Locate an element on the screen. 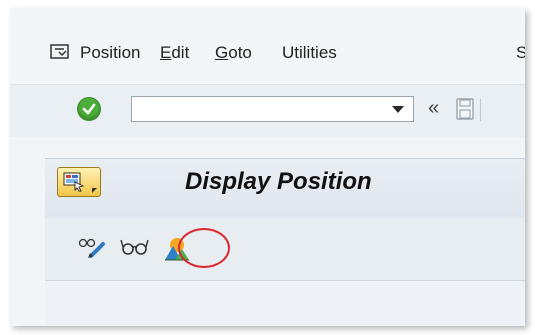 The image size is (535, 335). save-icon is located at coordinates (465, 109).